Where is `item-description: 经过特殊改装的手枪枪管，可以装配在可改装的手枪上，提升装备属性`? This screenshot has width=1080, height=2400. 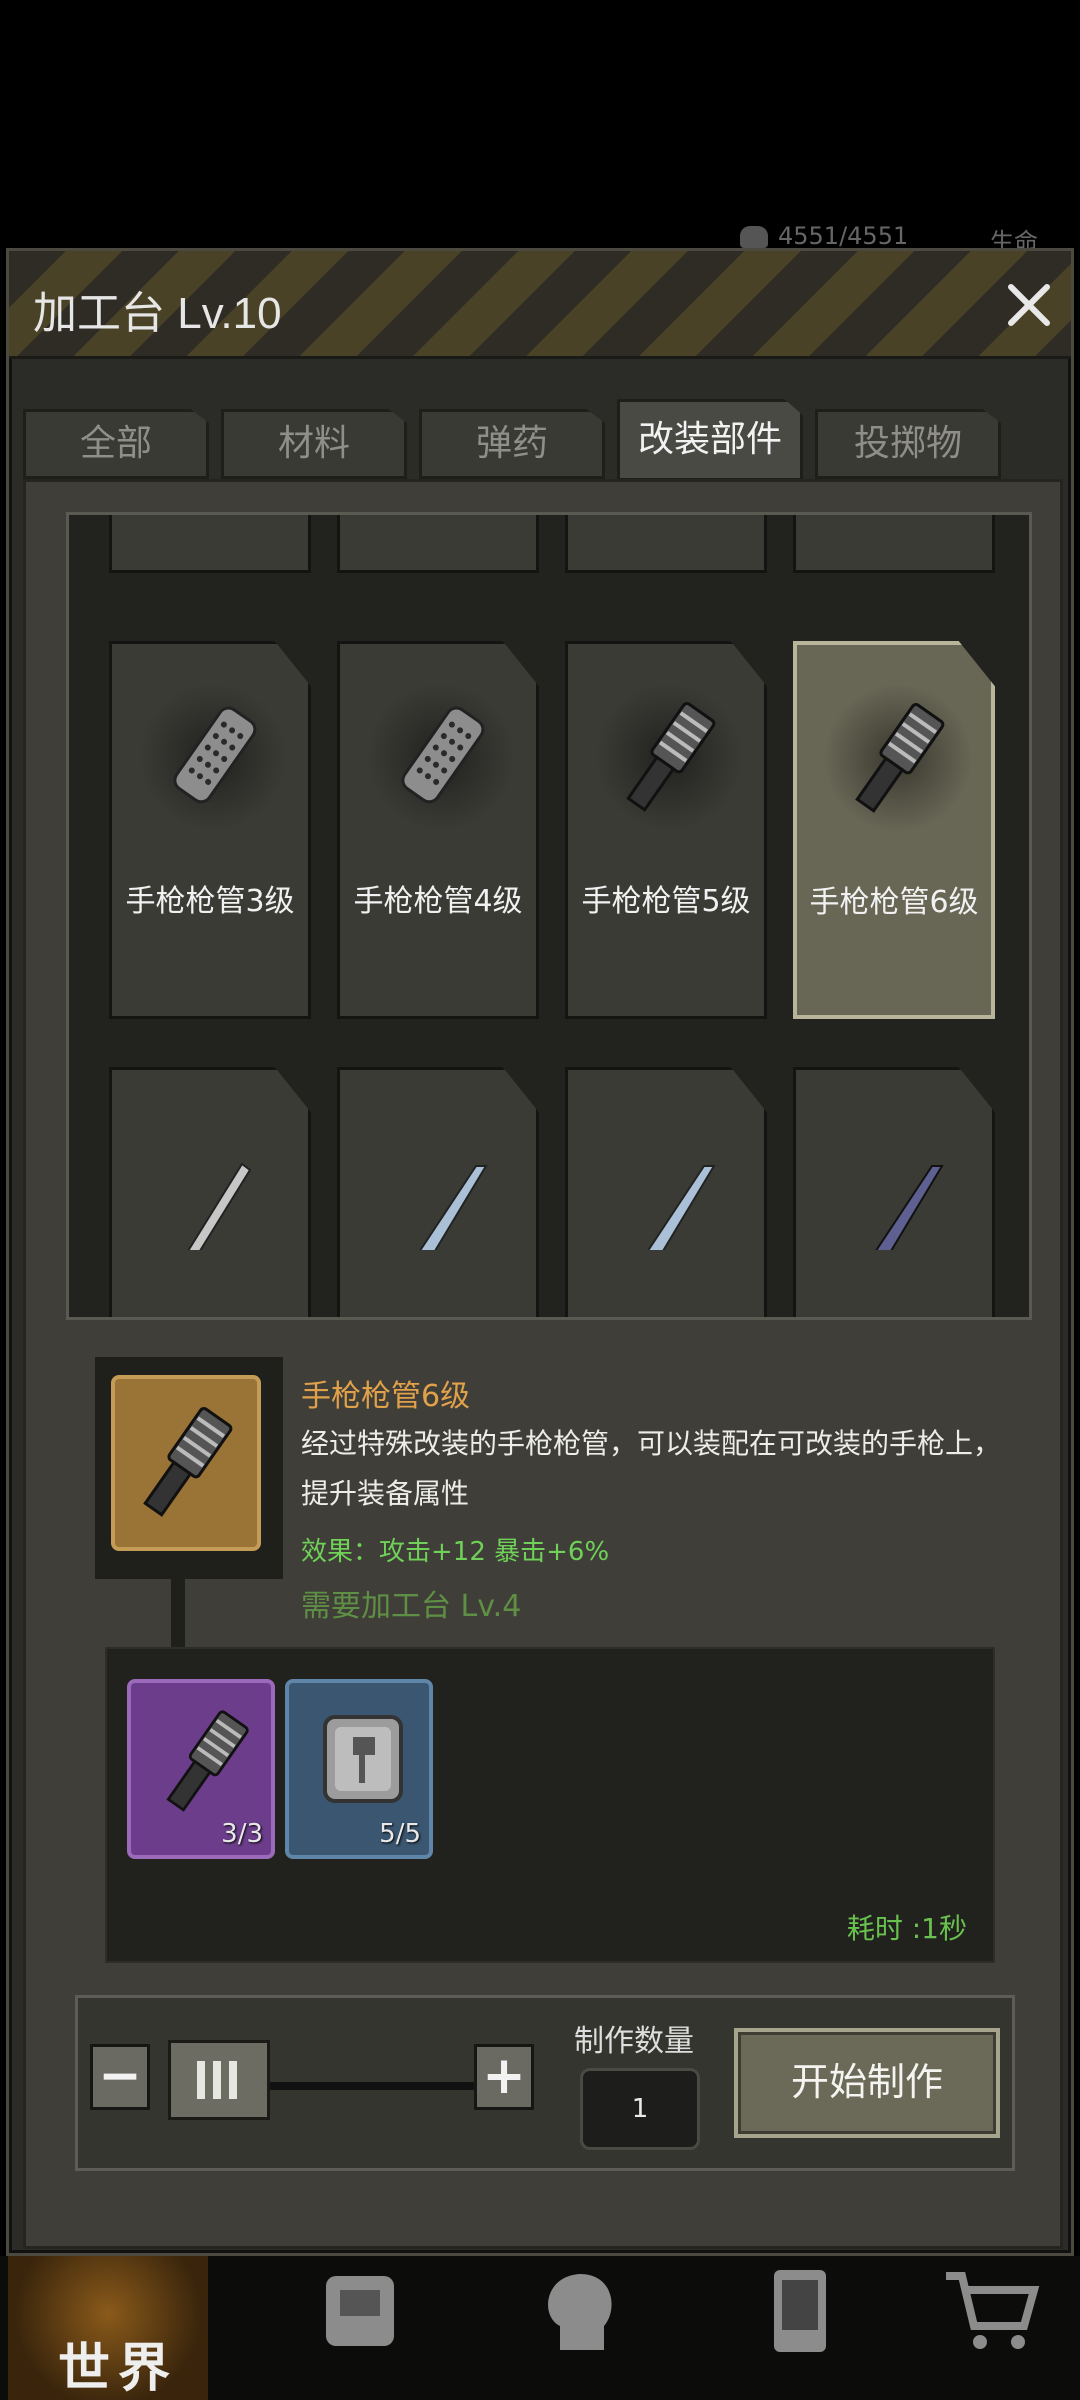
item-description: 经过特殊改装的手枪枪管，可以装配在可改装的手枪上，提升装备属性 is located at coordinates (651, 1468).